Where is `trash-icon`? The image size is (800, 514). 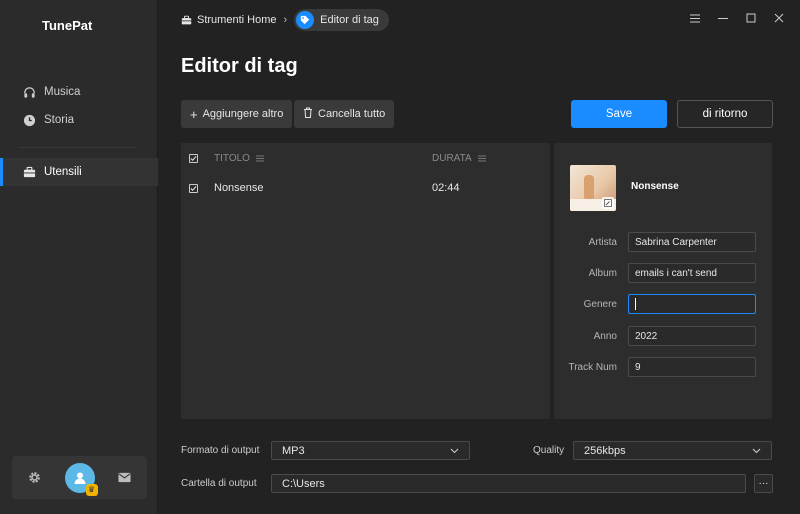 trash-icon is located at coordinates (308, 114).